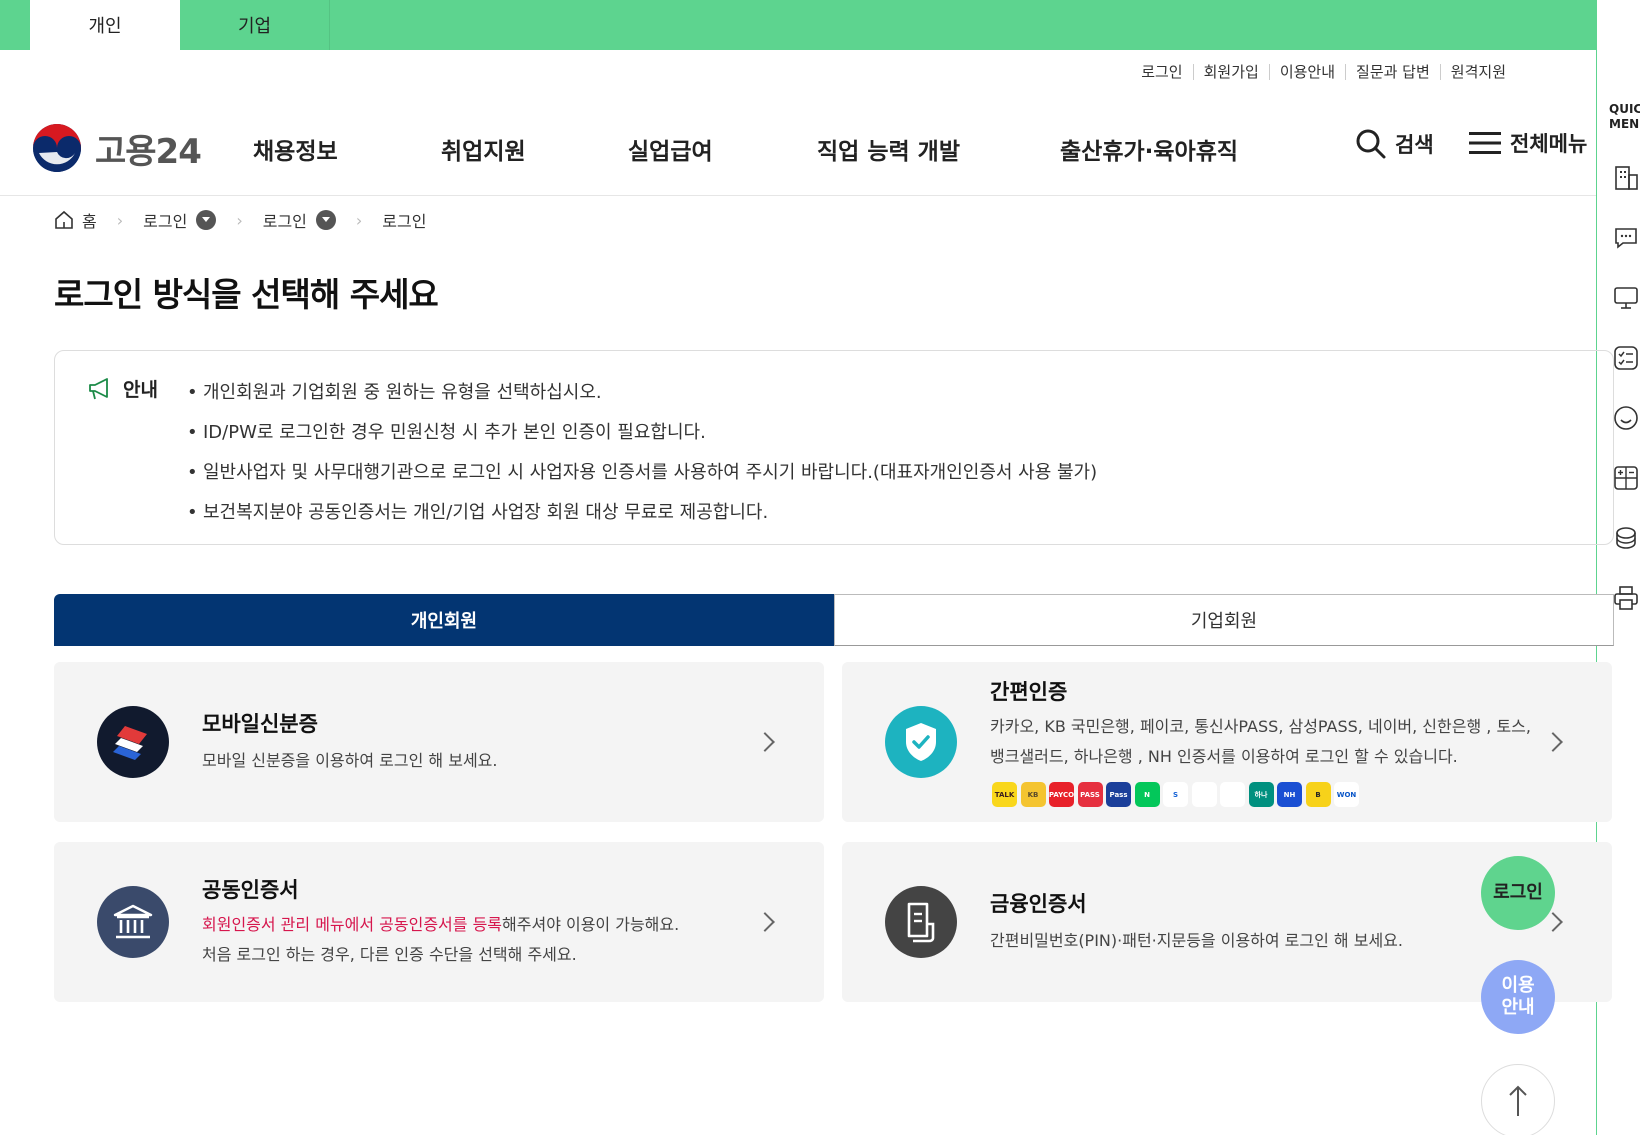 Image resolution: width=1640 pixels, height=1135 pixels. What do you see at coordinates (798, 25) in the screenshot?
I see `top-tab-bar: 개인 기업` at bounding box center [798, 25].